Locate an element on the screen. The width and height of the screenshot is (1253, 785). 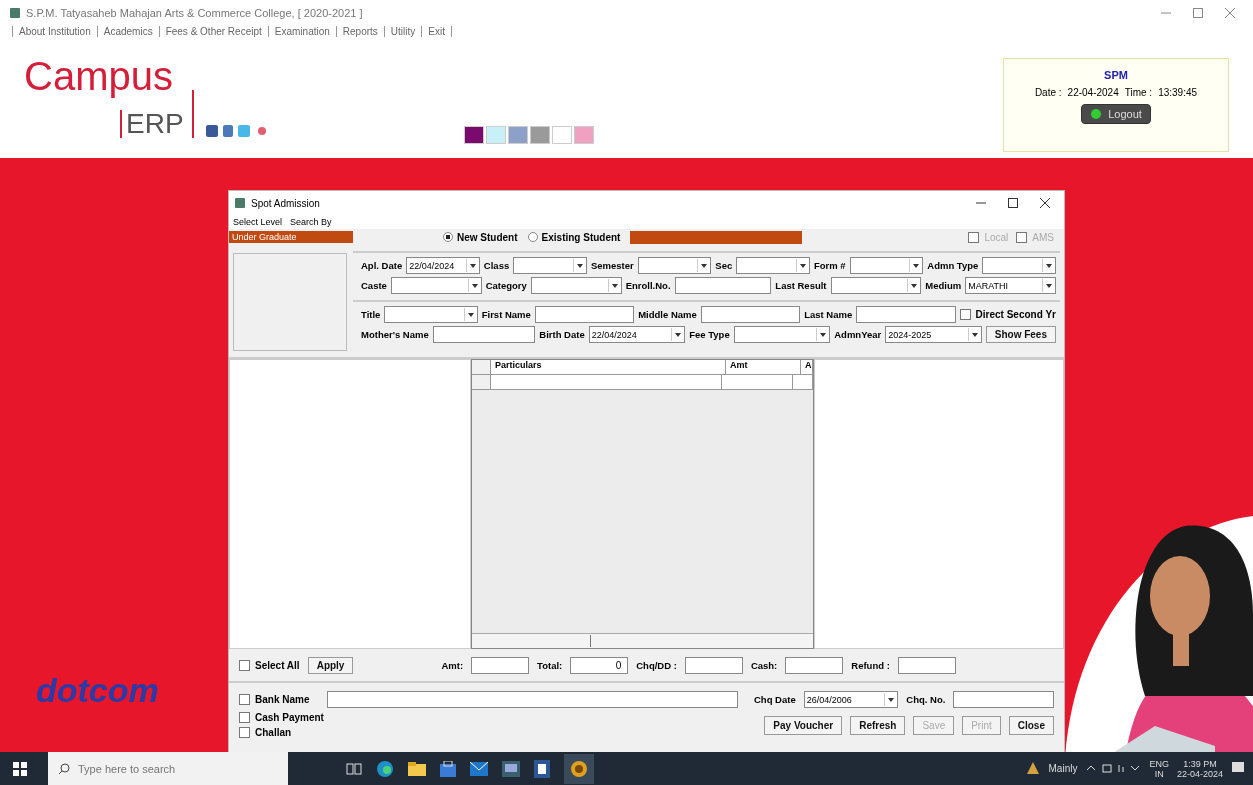
horizontal-scrollbar is located at coordinates (642, 640).